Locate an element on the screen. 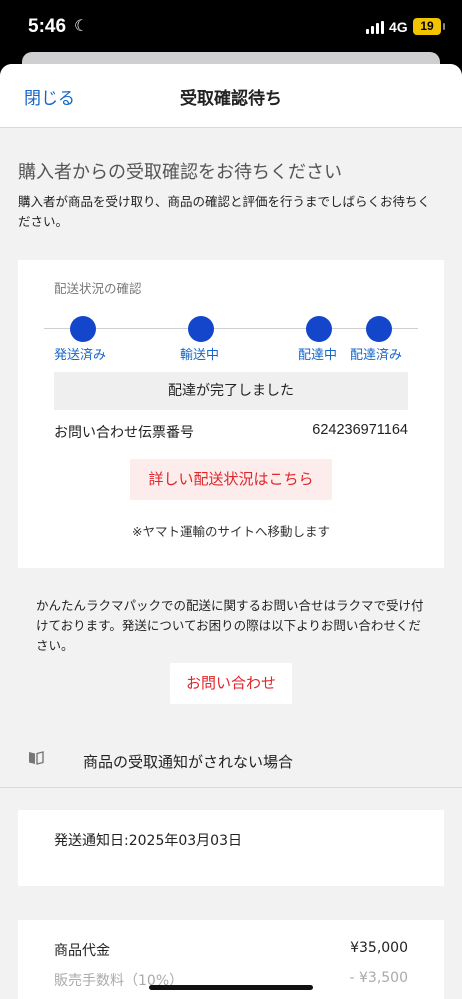  delivery-section-label: 配送状況の確認 is located at coordinates (98, 288).